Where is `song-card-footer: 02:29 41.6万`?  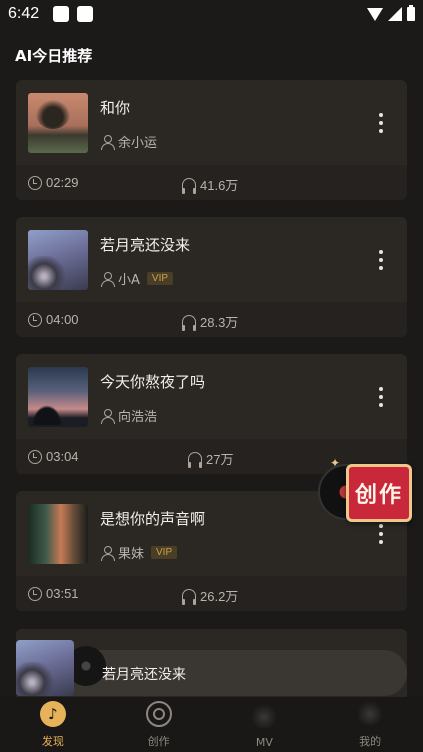 song-card-footer: 02:29 41.6万 is located at coordinates (211, 182).